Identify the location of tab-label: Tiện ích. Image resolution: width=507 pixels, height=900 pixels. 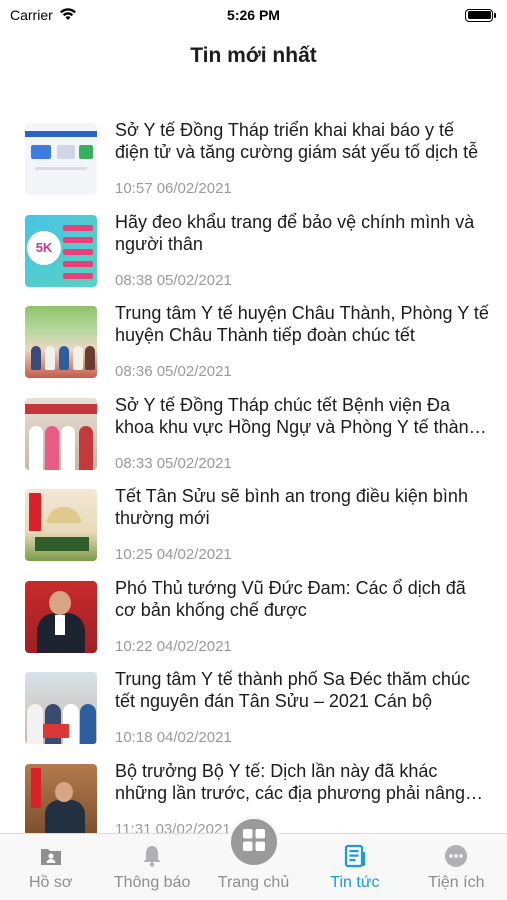
(456, 882).